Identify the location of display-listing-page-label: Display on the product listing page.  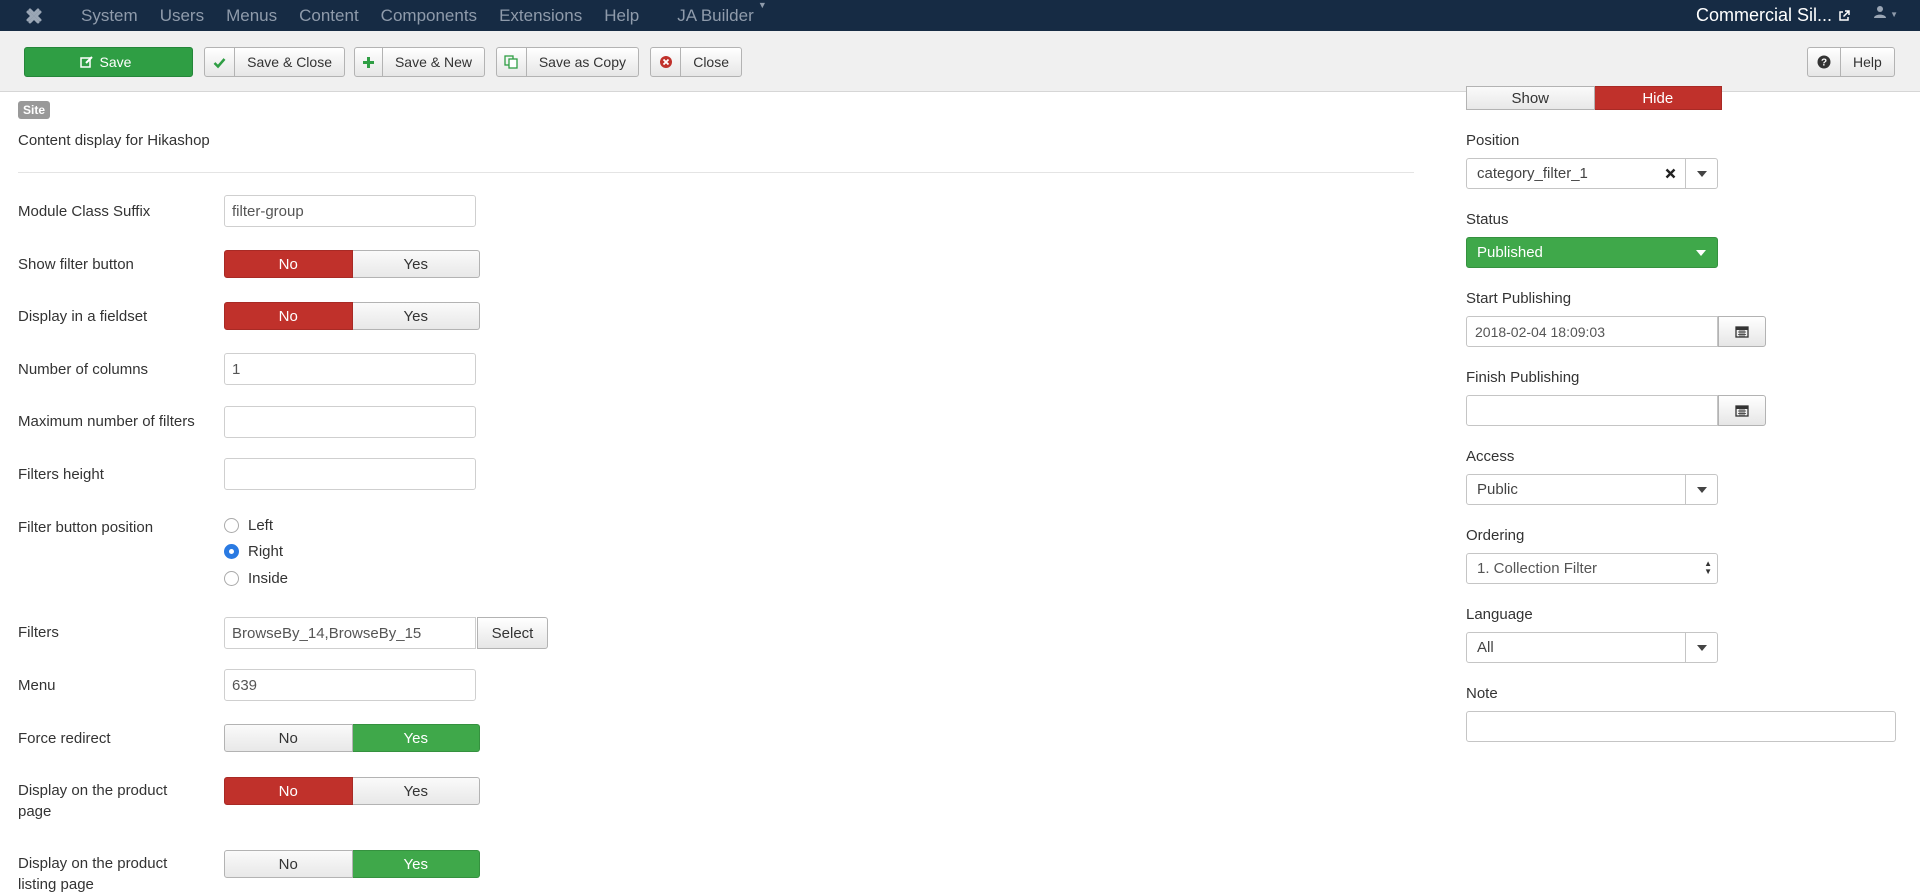
(92, 874).